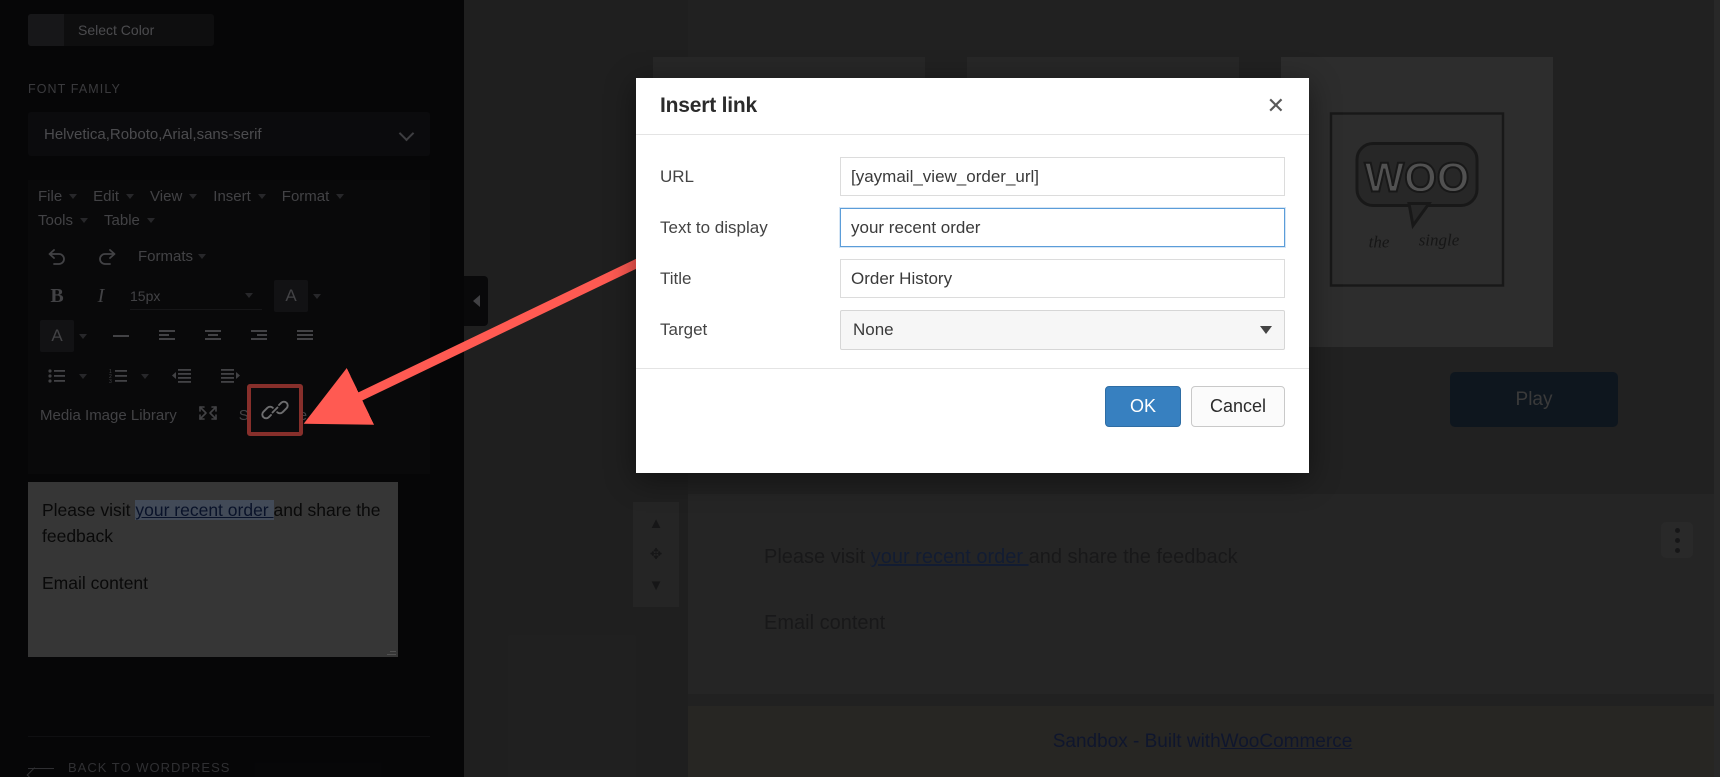 The image size is (1720, 777). I want to click on play-button-label: Play, so click(1534, 399).